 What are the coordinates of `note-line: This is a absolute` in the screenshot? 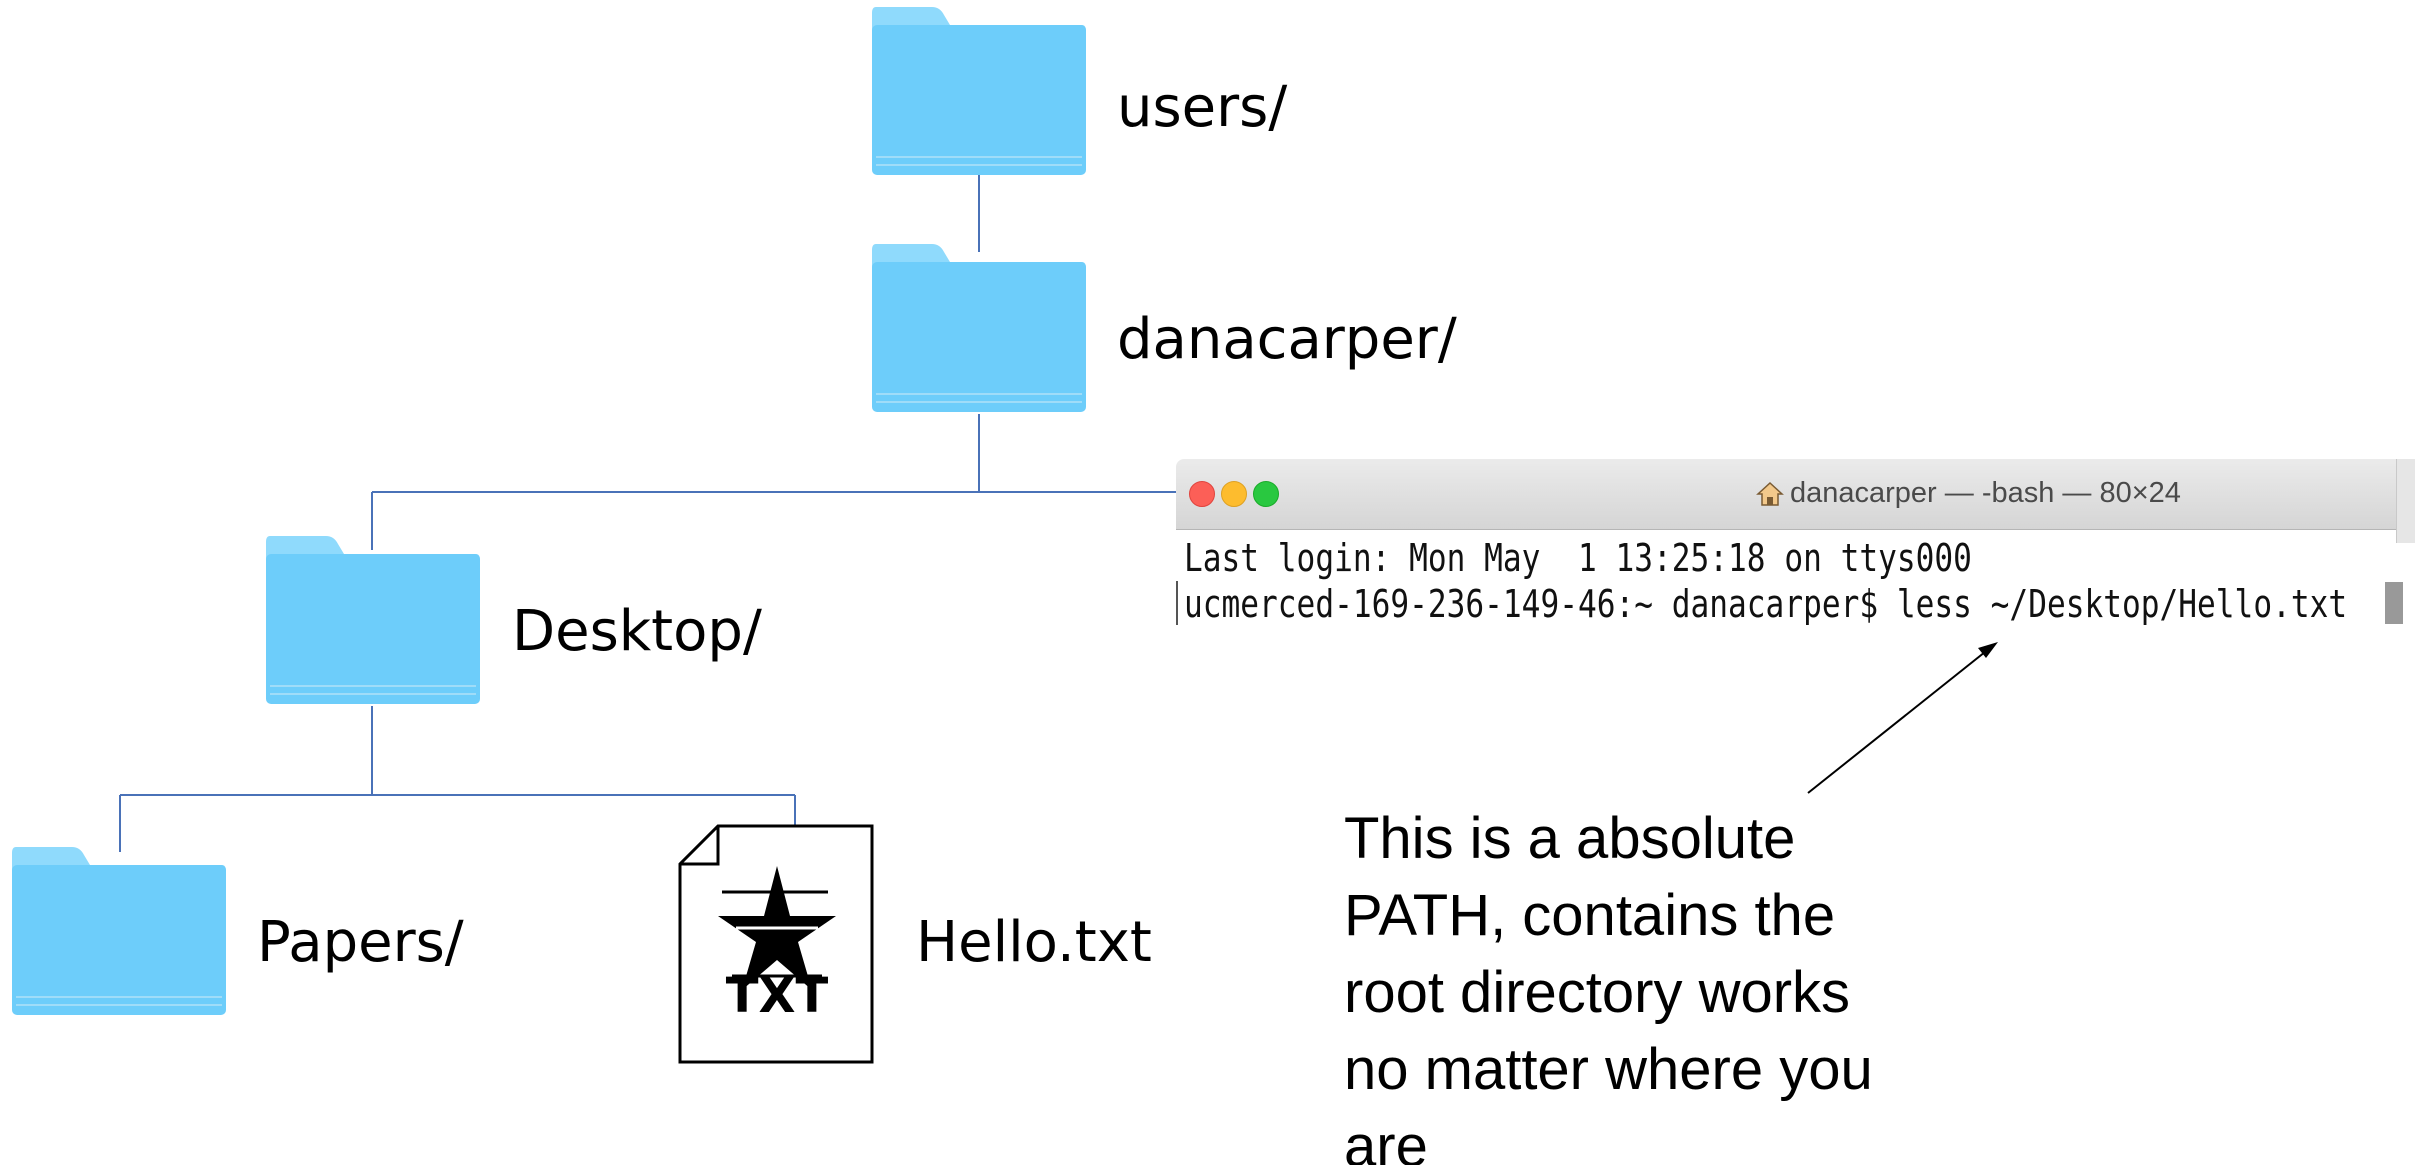 It's located at (1570, 838).